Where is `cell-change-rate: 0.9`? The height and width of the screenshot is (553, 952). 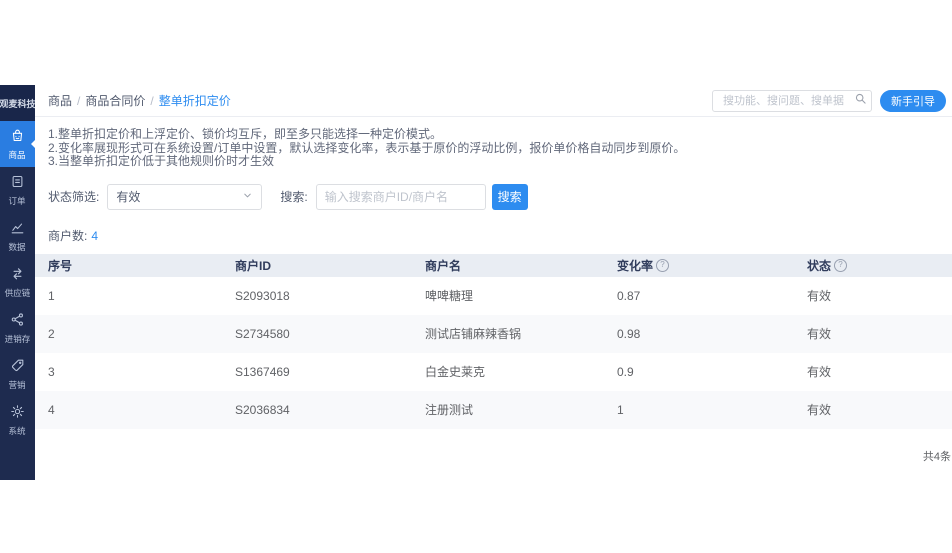
cell-change-rate: 0.9 is located at coordinates (625, 371).